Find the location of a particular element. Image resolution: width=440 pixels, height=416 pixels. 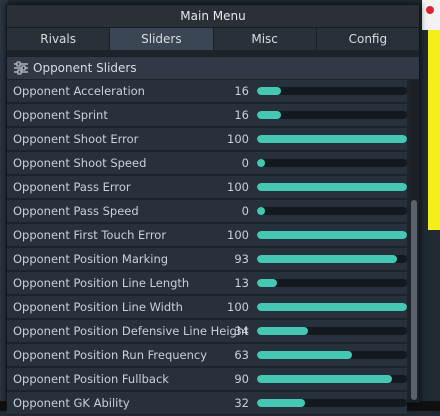

tab-sliders: Sliders is located at coordinates (162, 39).